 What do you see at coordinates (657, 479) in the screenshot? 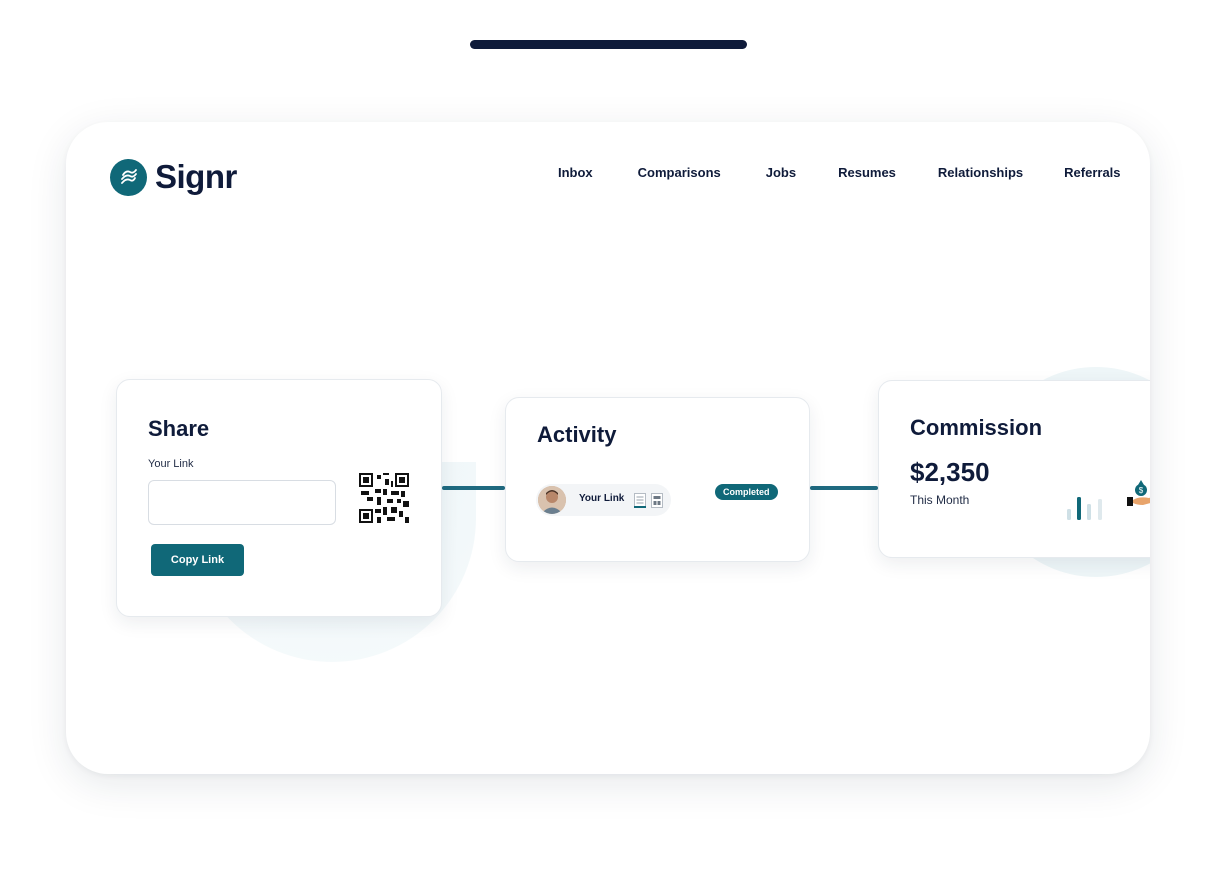
I see `activity-card: Activity Your Link Completed` at bounding box center [657, 479].